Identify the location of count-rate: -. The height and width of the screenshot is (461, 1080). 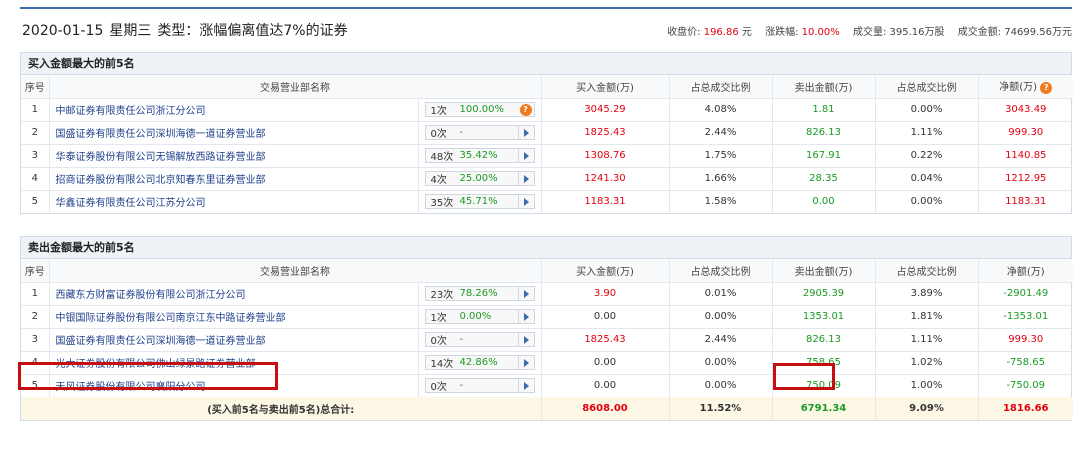
(461, 339).